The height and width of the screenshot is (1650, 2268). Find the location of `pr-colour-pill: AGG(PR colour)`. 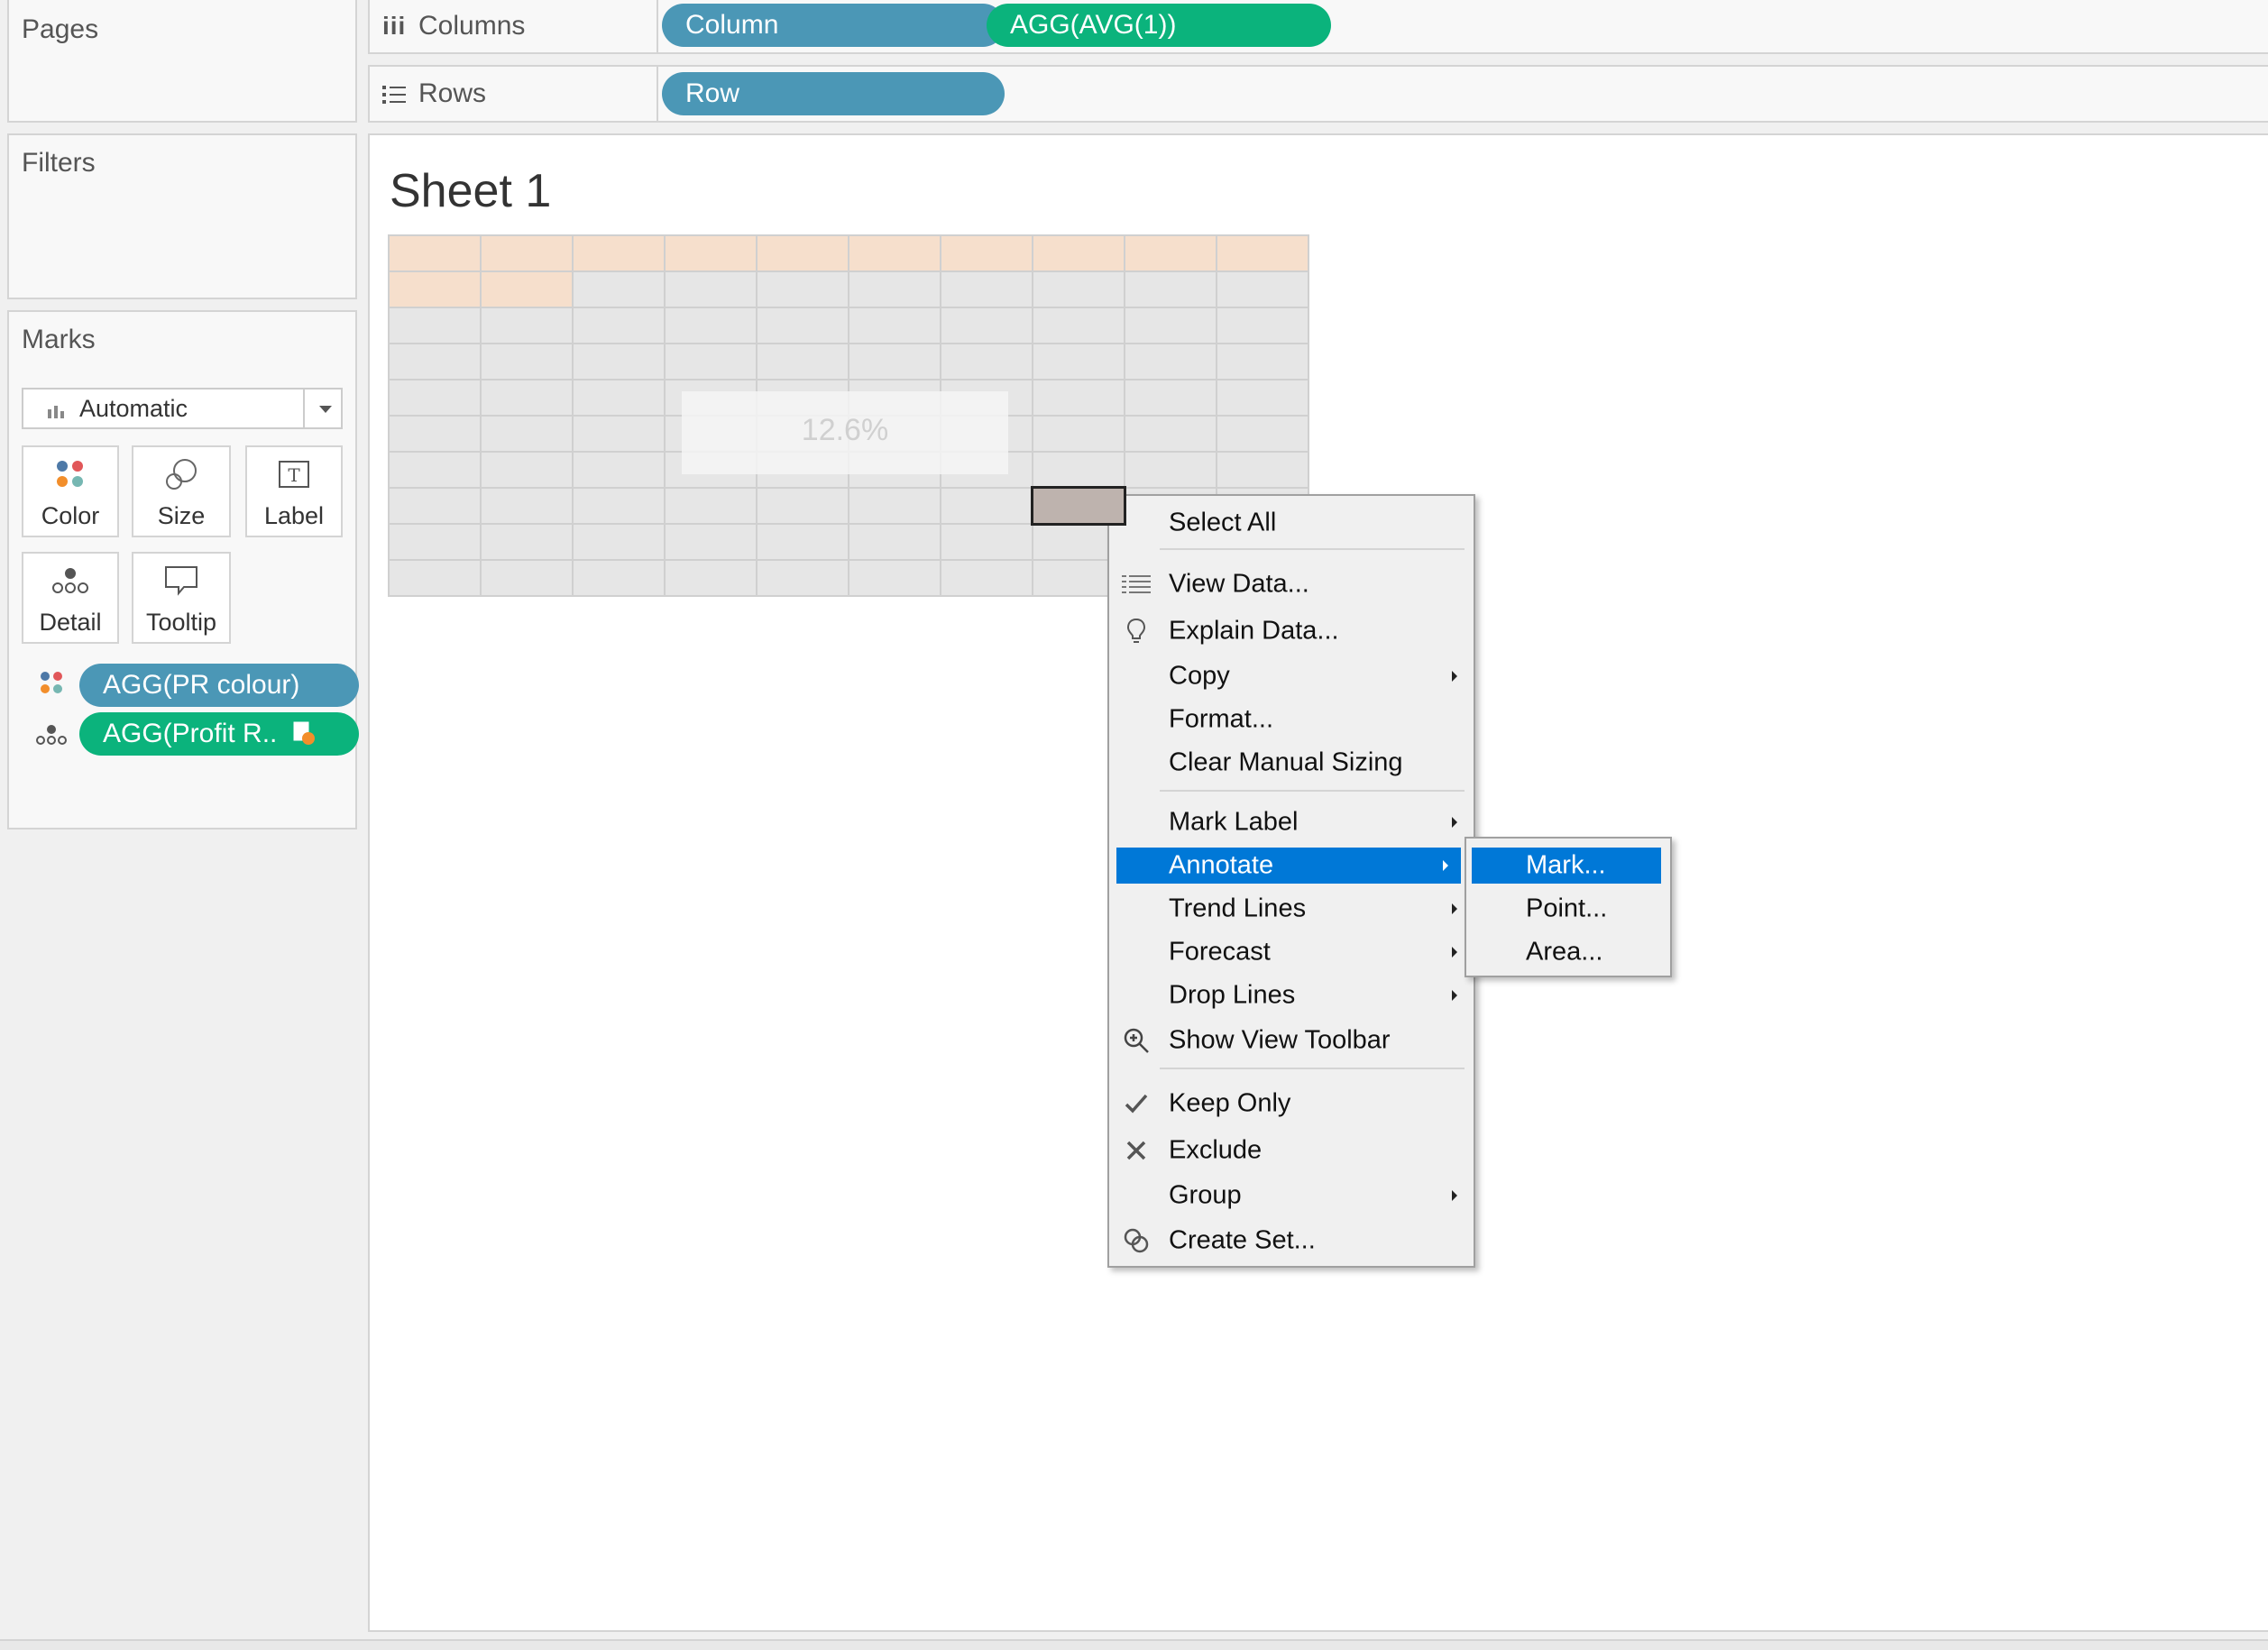

pr-colour-pill: AGG(PR colour) is located at coordinates (219, 685).